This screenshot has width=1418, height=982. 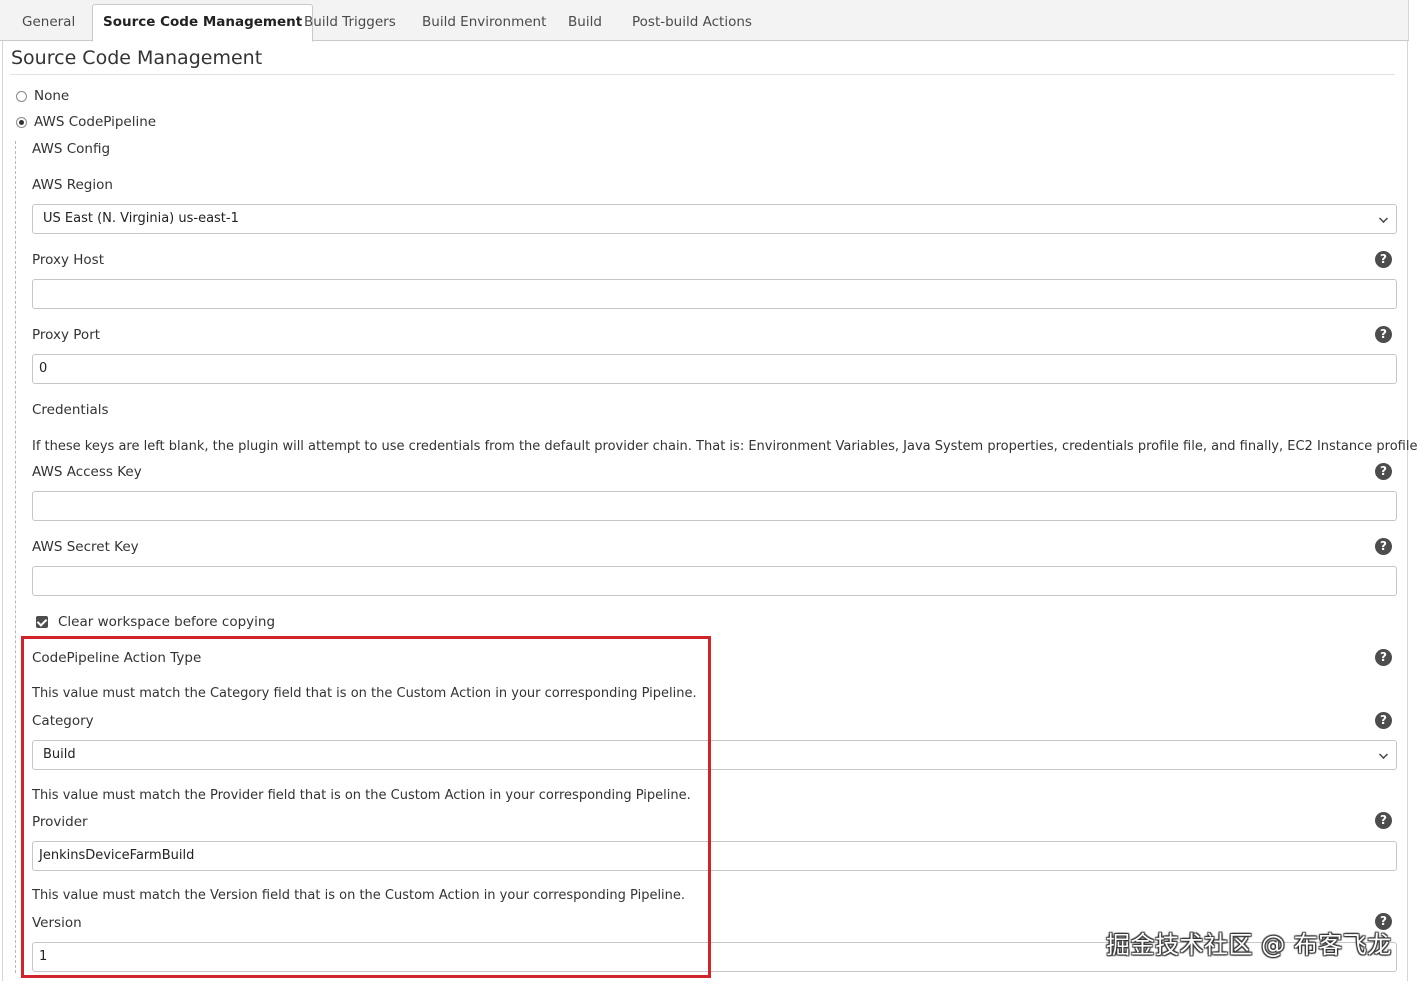 I want to click on provider-input: JenkinsDeviceFarmBuild, so click(x=714, y=856).